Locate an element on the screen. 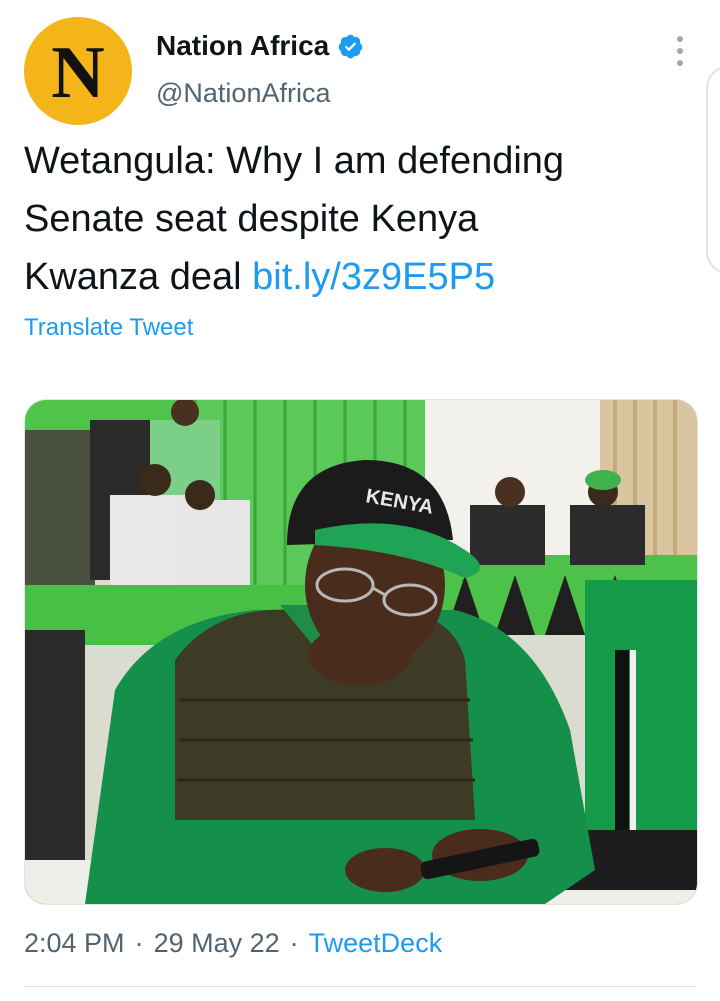 The width and height of the screenshot is (720, 1001). tweet-meta: 2:04 PM · 29 May 22 · TweetDeck is located at coordinates (233, 943).